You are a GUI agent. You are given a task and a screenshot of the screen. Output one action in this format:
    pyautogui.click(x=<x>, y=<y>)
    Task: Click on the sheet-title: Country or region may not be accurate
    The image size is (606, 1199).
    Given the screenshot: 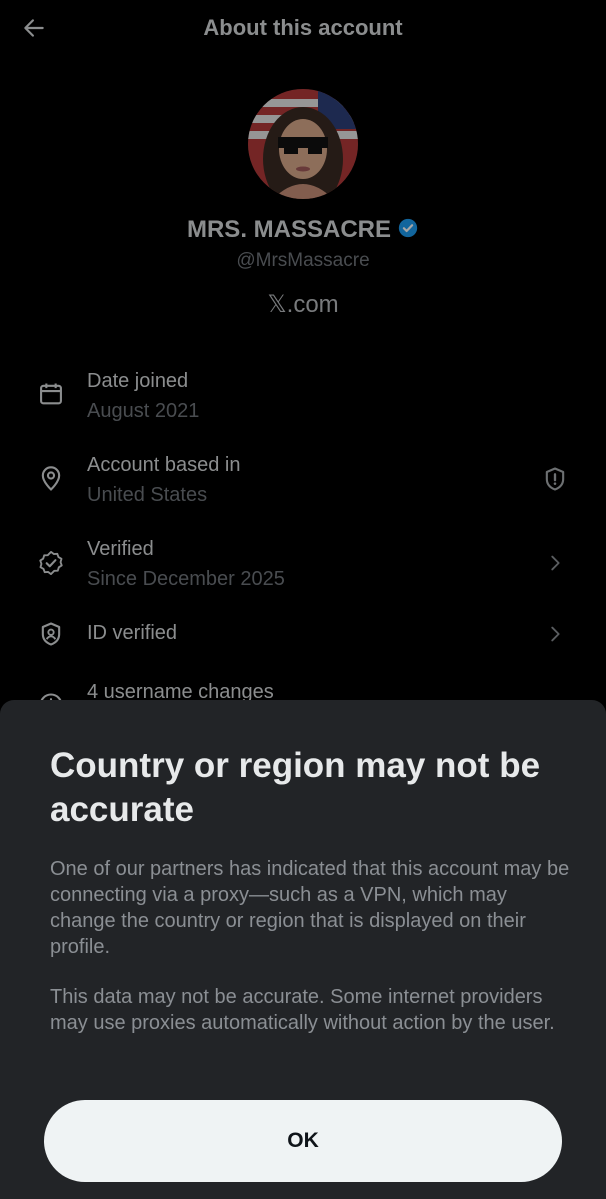 What is the action you would take?
    pyautogui.click(x=295, y=787)
    